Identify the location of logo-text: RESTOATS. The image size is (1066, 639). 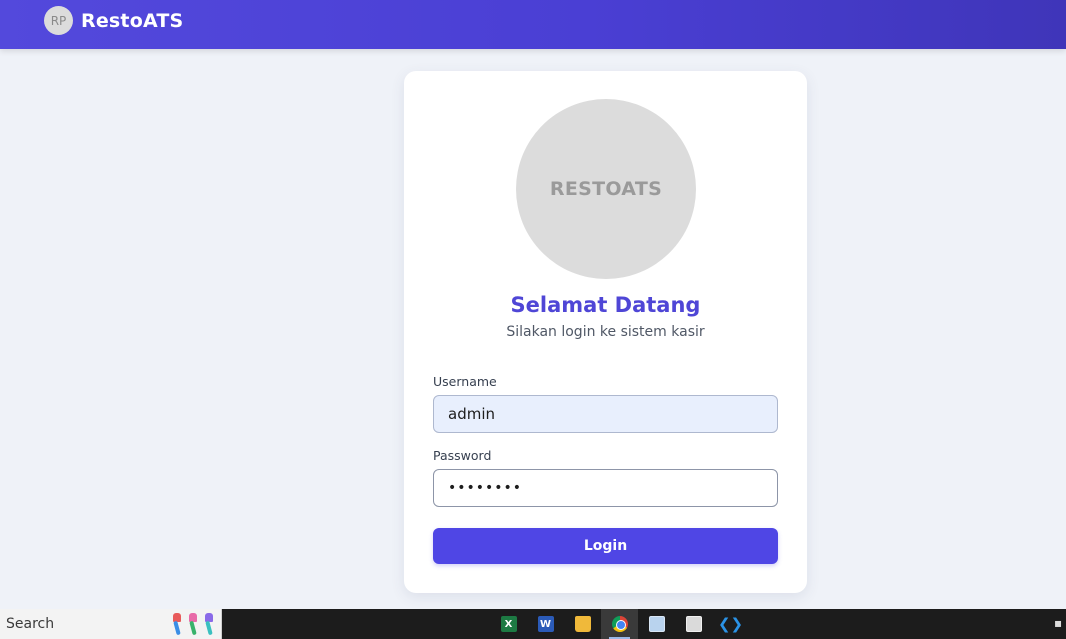
(606, 189).